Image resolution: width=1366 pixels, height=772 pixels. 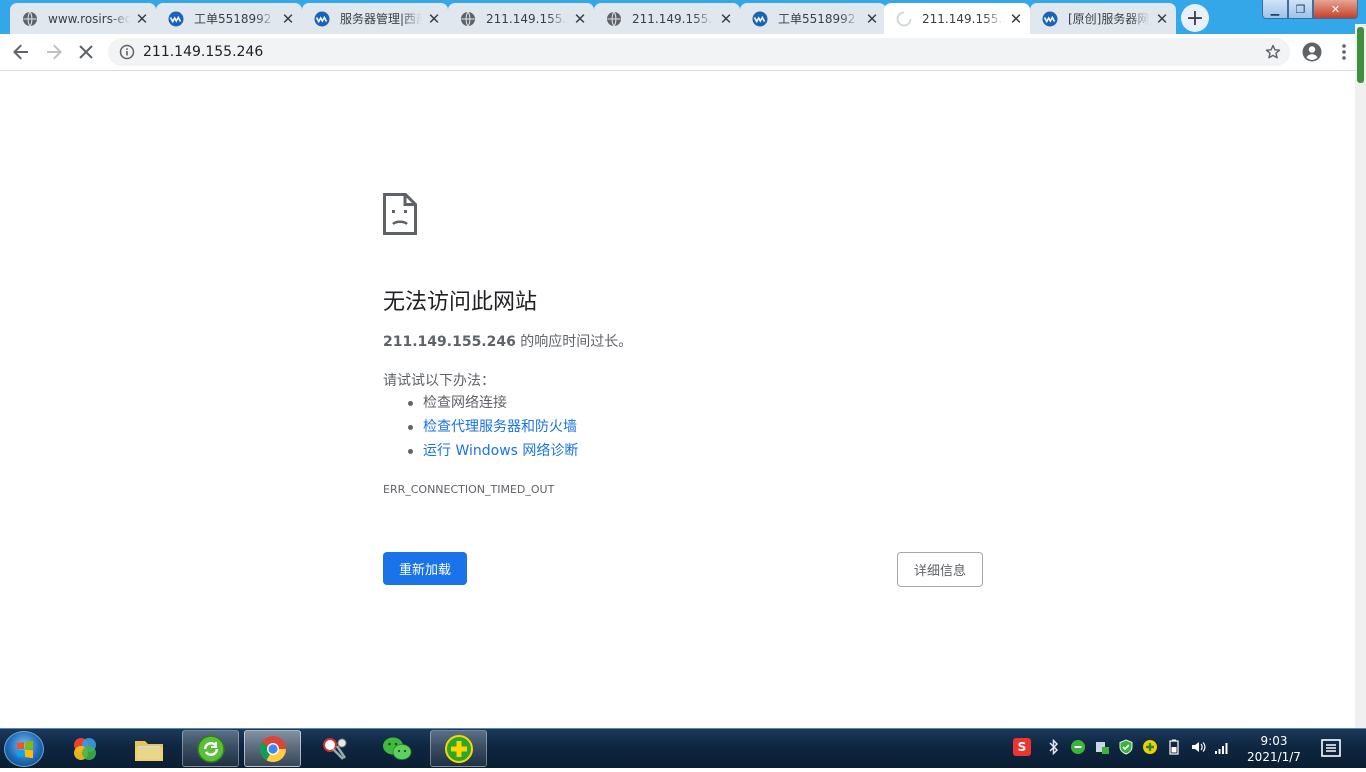 I want to click on tab-8: [原创]服务器网站 ✕, so click(x=1103, y=18).